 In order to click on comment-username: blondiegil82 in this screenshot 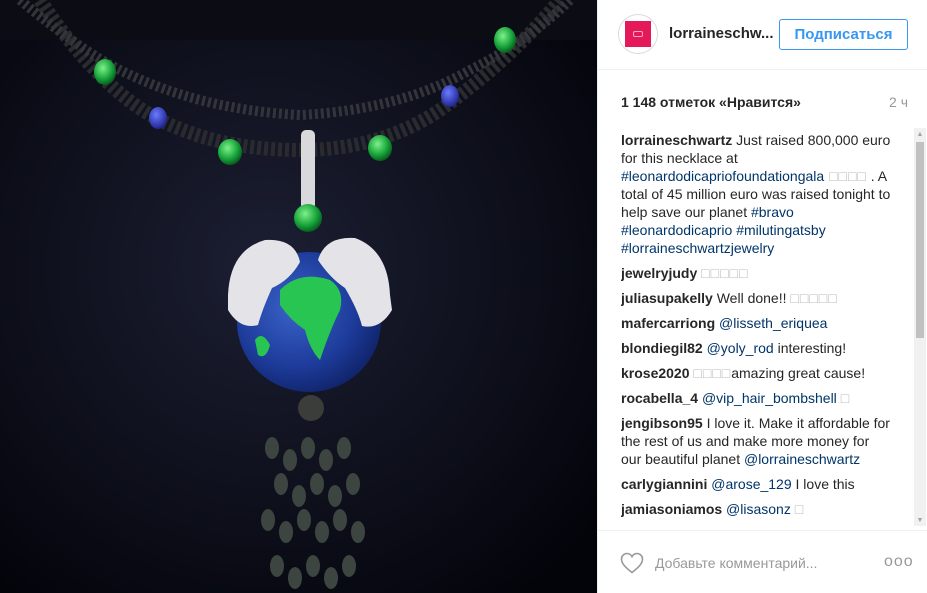, I will do `click(662, 348)`.